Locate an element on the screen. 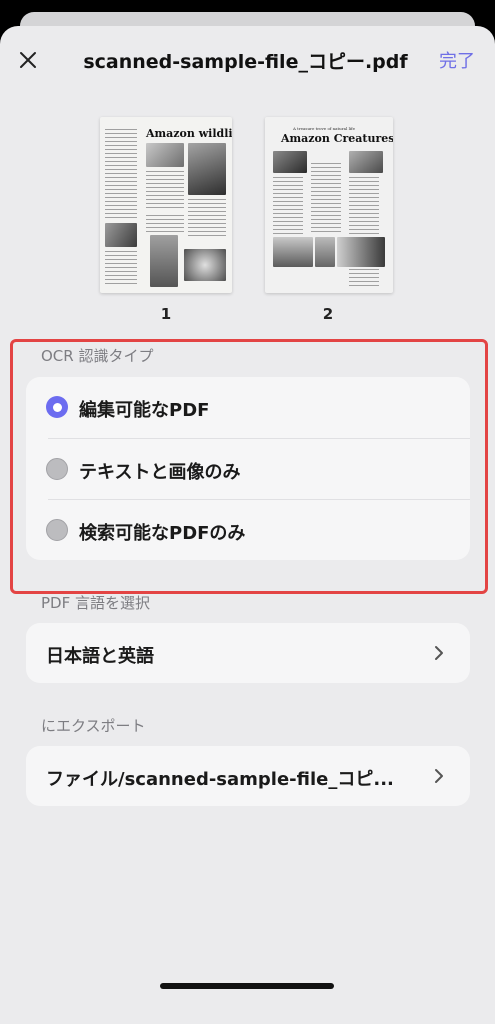 This screenshot has height=1024, width=495. radio-selected-icon is located at coordinates (57, 407).